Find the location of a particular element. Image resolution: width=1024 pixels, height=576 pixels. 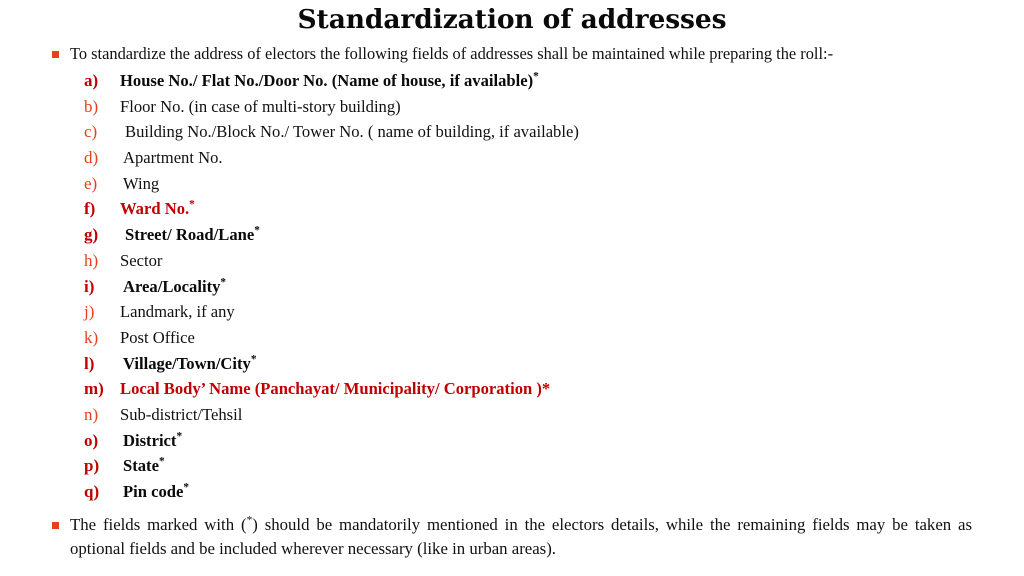

list-item-marker: n) is located at coordinates (91, 414).